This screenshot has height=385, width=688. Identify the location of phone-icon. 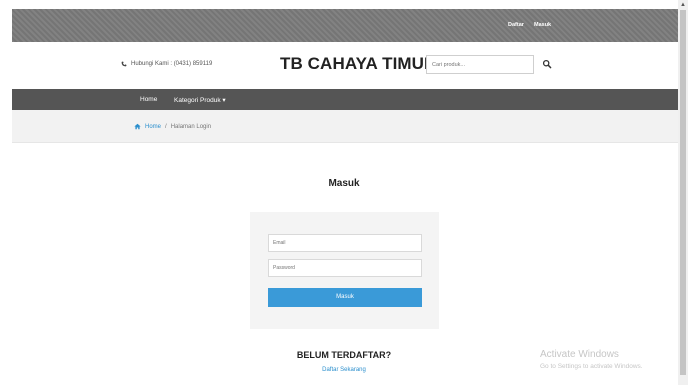
(124, 64).